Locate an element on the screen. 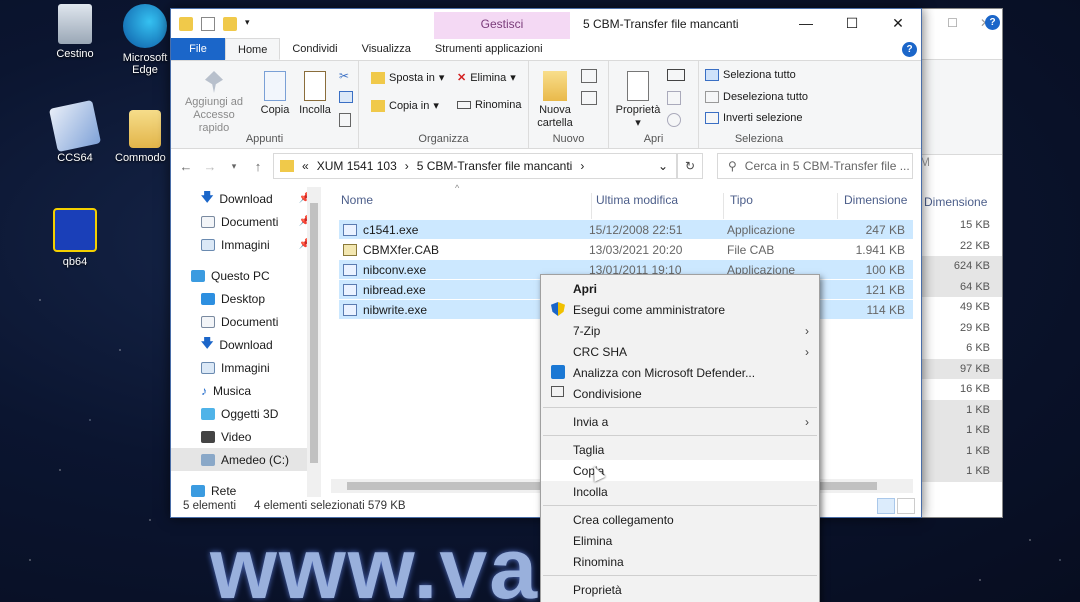  copy-path-icon is located at coordinates (346, 97).